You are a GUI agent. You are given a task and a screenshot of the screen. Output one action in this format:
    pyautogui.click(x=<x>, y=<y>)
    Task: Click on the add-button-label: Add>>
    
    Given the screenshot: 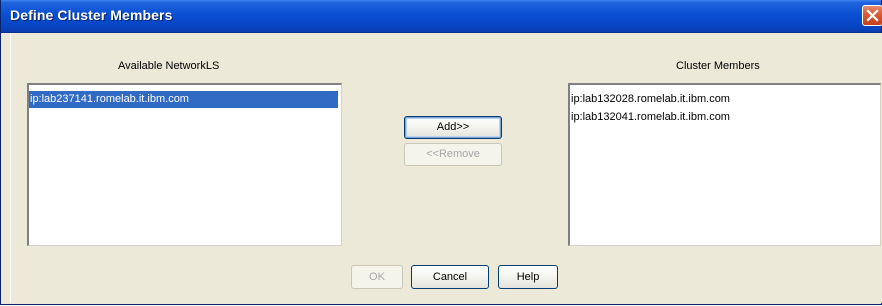 What is the action you would take?
    pyautogui.click(x=453, y=127)
    